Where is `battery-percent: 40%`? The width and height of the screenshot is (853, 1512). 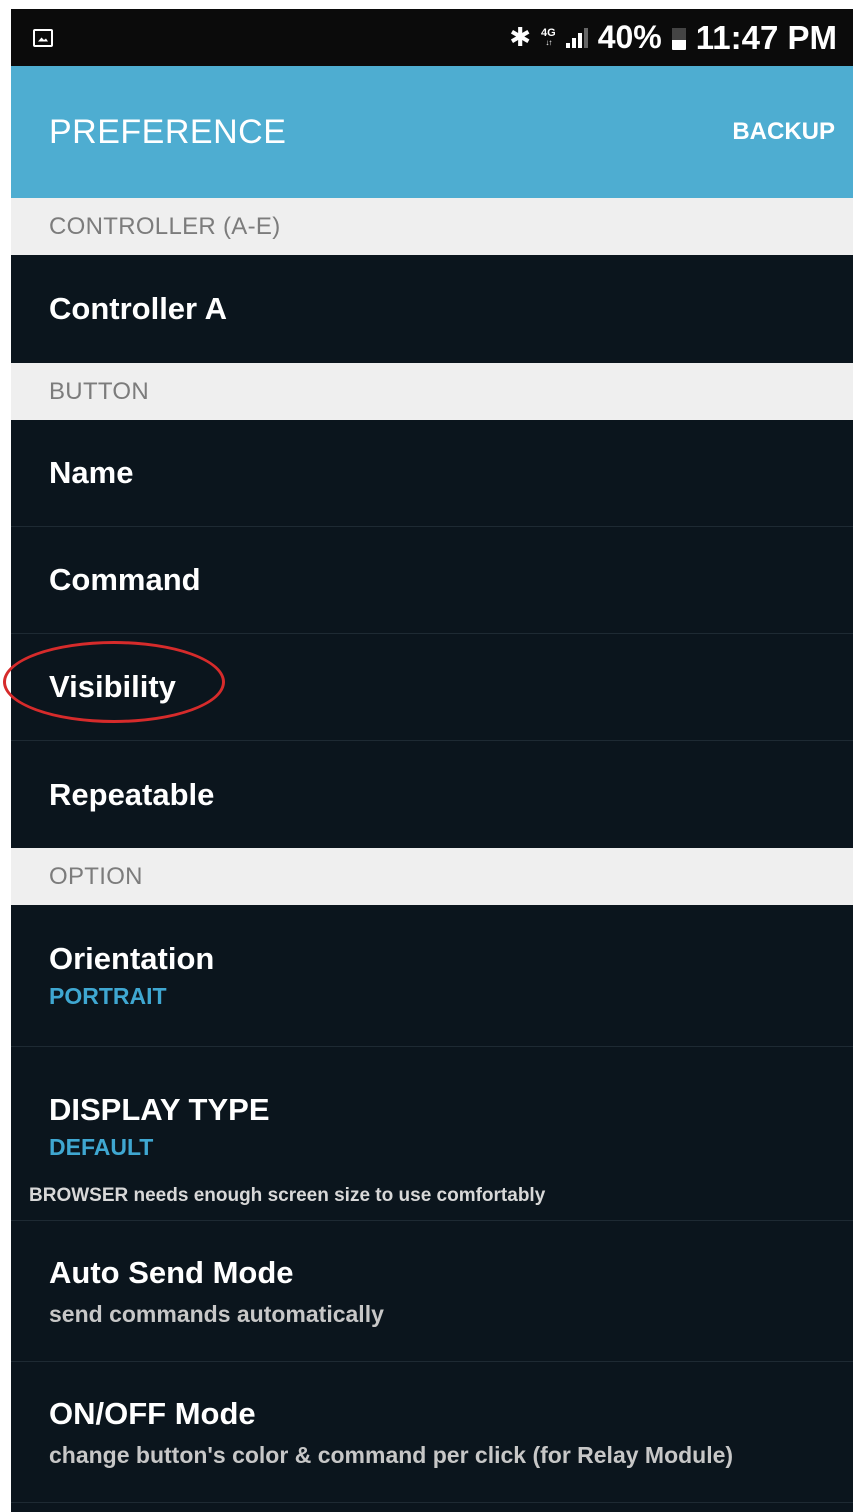
battery-percent: 40% is located at coordinates (629, 37).